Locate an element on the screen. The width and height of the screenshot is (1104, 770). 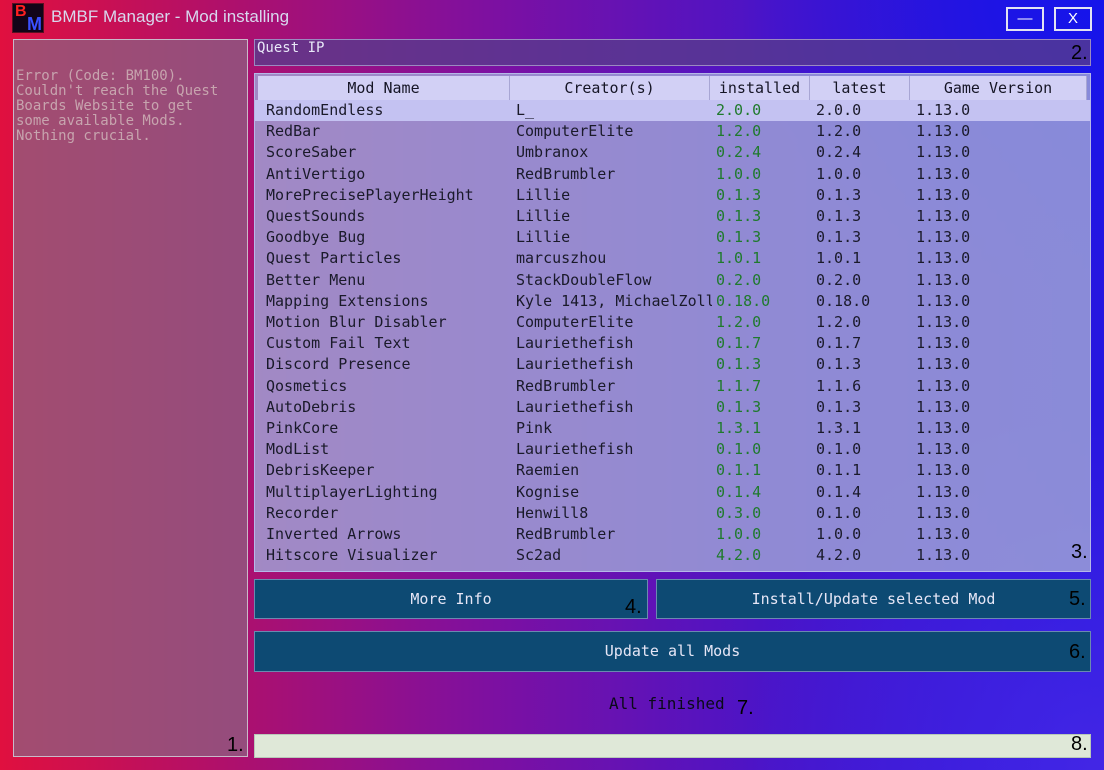
cell-creators: Kyle 1413, MichaelZoller is located at coordinates (614, 300).